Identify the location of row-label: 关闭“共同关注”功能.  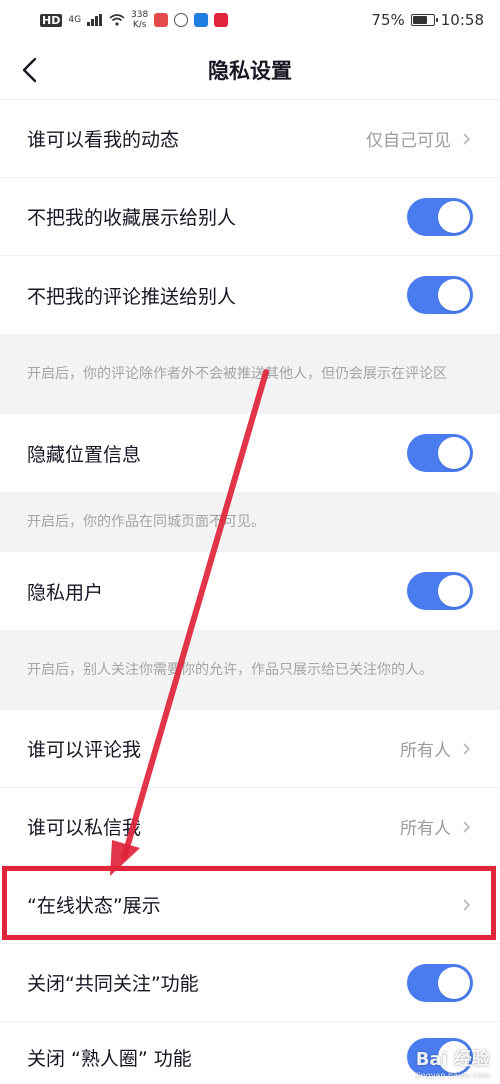
(113, 984).